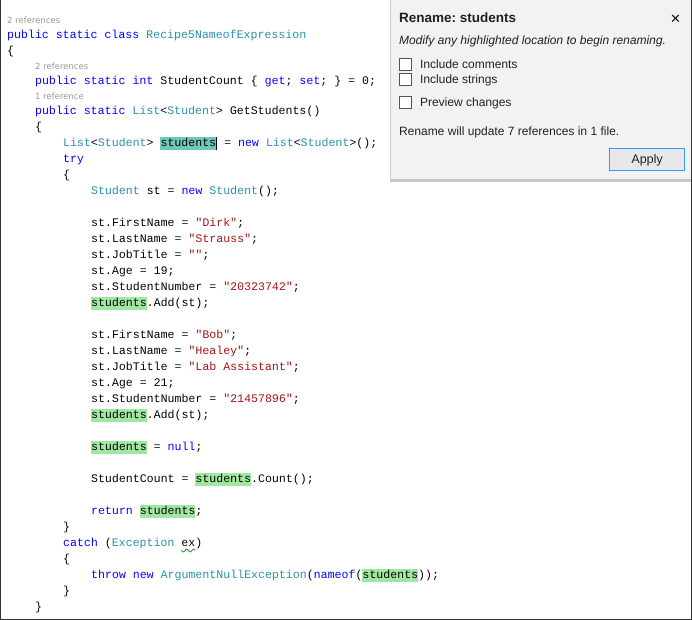 Image resolution: width=692 pixels, height=620 pixels. Describe the element at coordinates (132, 271) in the screenshot. I see `code-line: st.Age = 19;` at that location.